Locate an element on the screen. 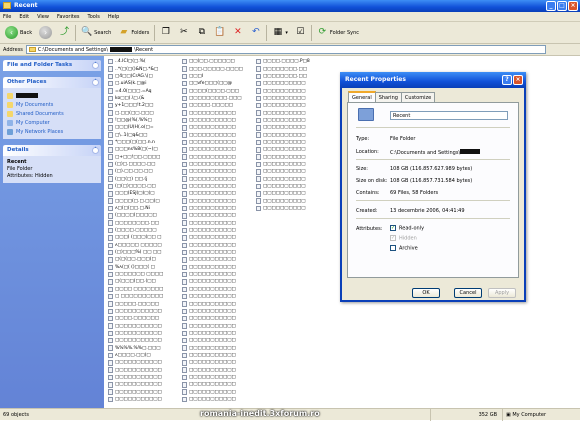 This screenshot has height=421, width=580. dialog-close-button: × is located at coordinates (518, 80).